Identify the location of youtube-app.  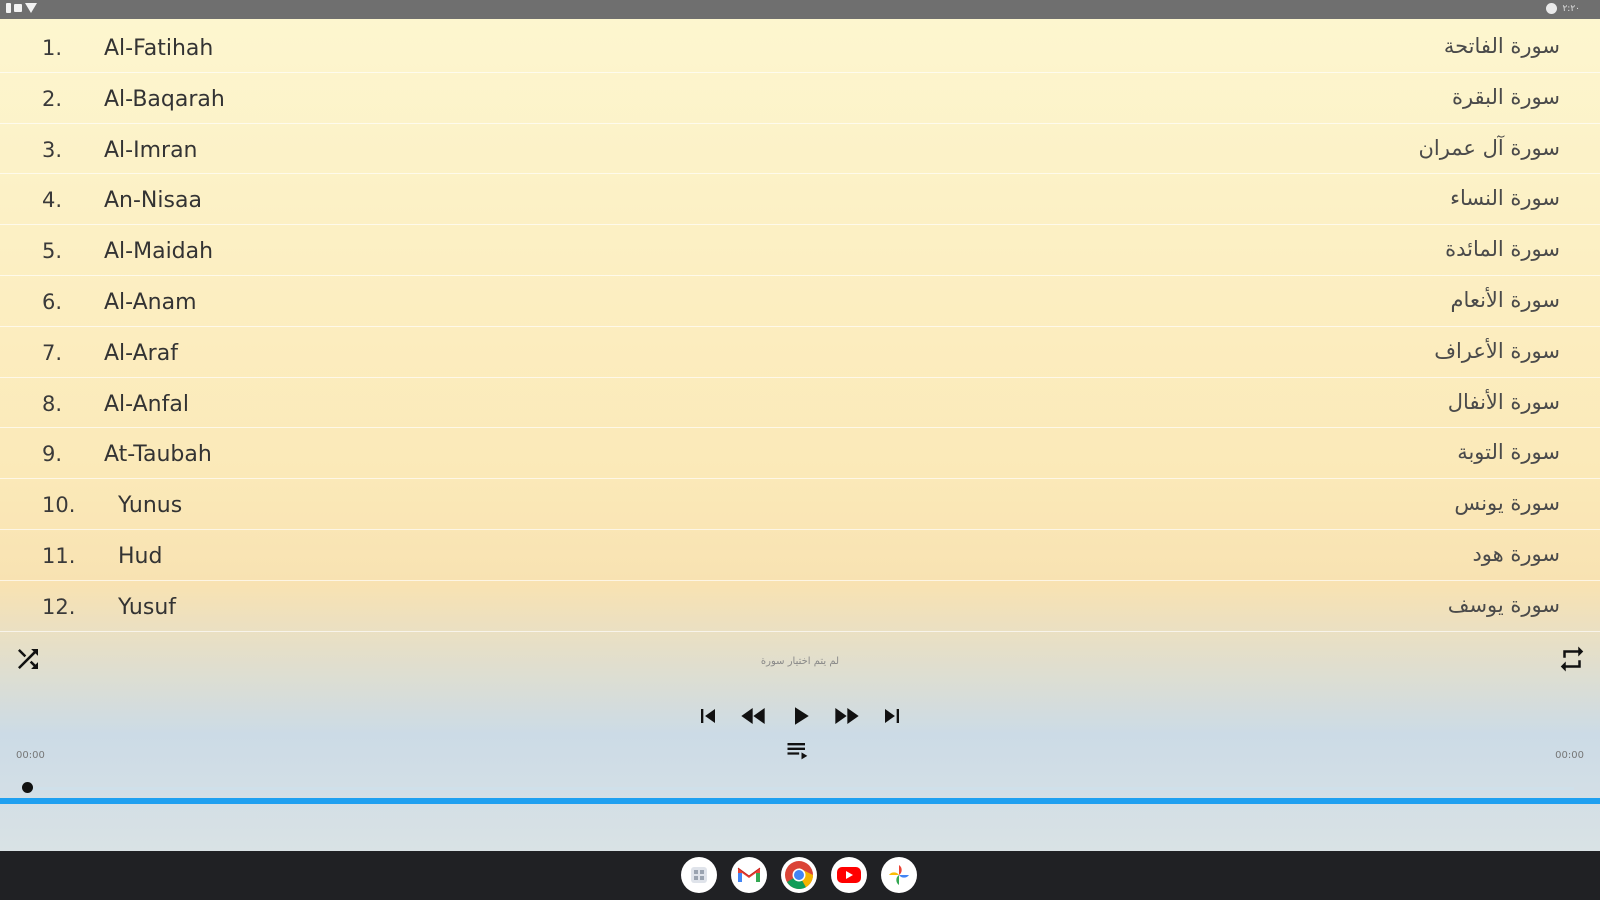
(849, 875).